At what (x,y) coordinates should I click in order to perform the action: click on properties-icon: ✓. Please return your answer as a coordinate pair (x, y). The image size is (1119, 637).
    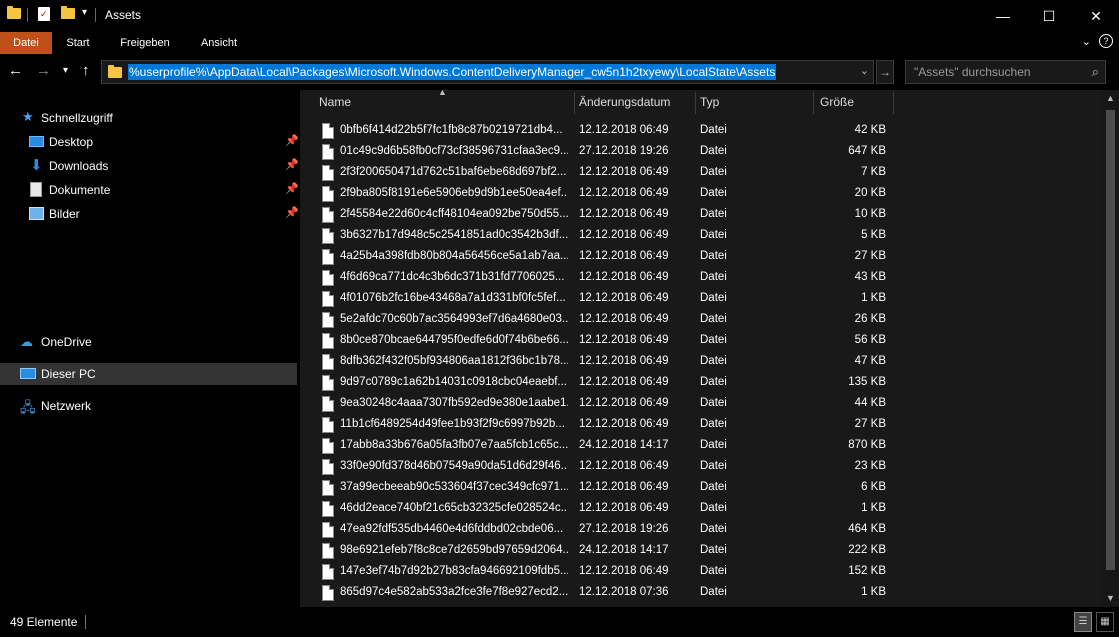
    Looking at the image, I should click on (44, 14).